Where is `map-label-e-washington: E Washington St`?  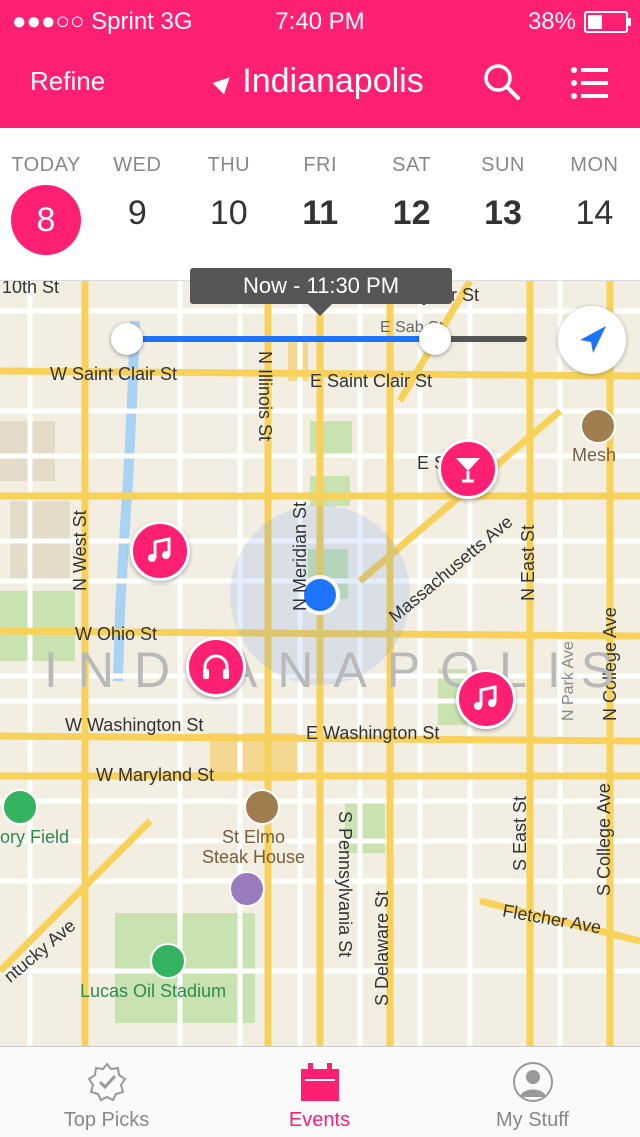
map-label-e-washington: E Washington St is located at coordinates (373, 733).